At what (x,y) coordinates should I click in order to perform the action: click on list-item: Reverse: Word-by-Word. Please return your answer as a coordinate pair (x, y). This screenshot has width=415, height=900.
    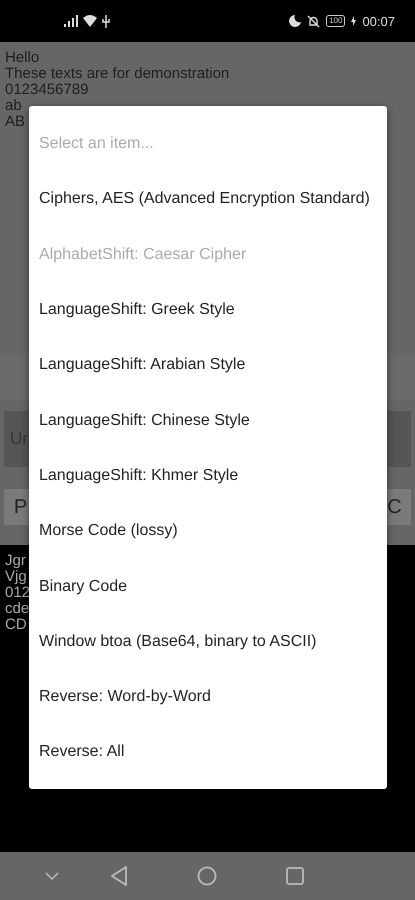
    Looking at the image, I should click on (208, 696).